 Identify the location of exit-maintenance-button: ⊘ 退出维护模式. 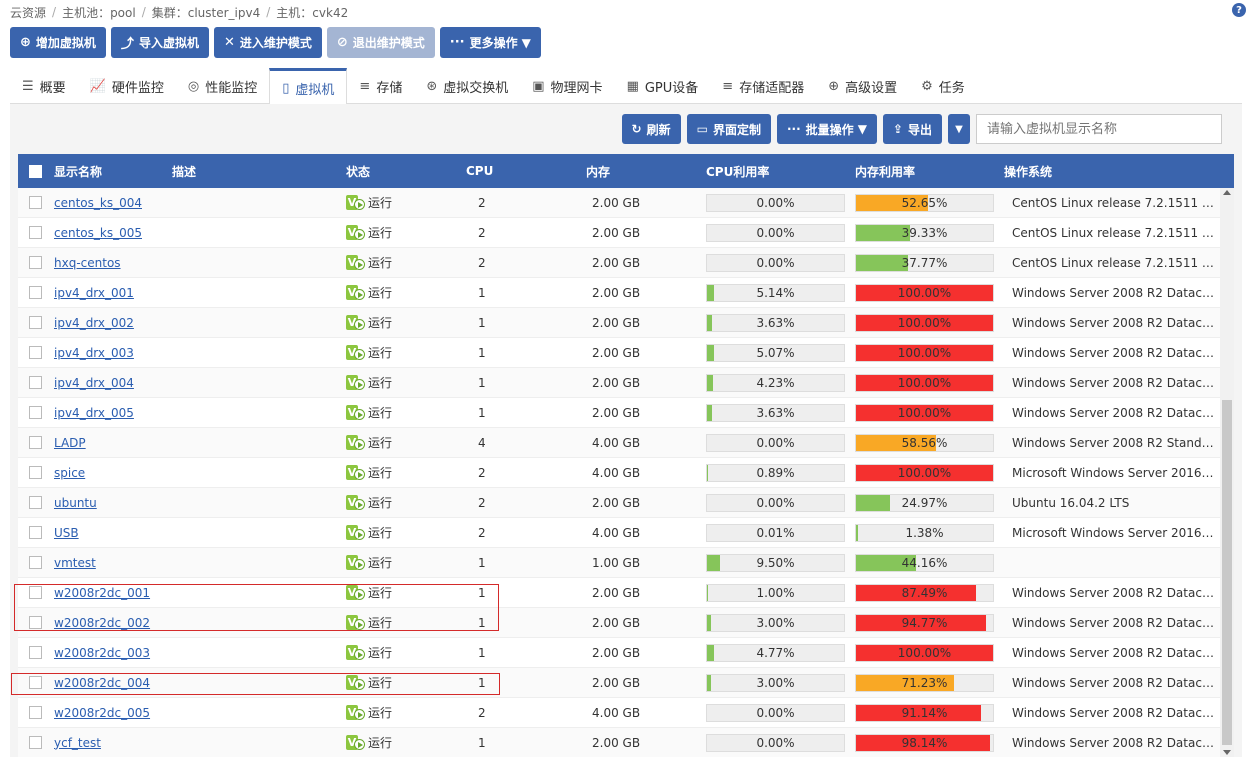
(380, 42).